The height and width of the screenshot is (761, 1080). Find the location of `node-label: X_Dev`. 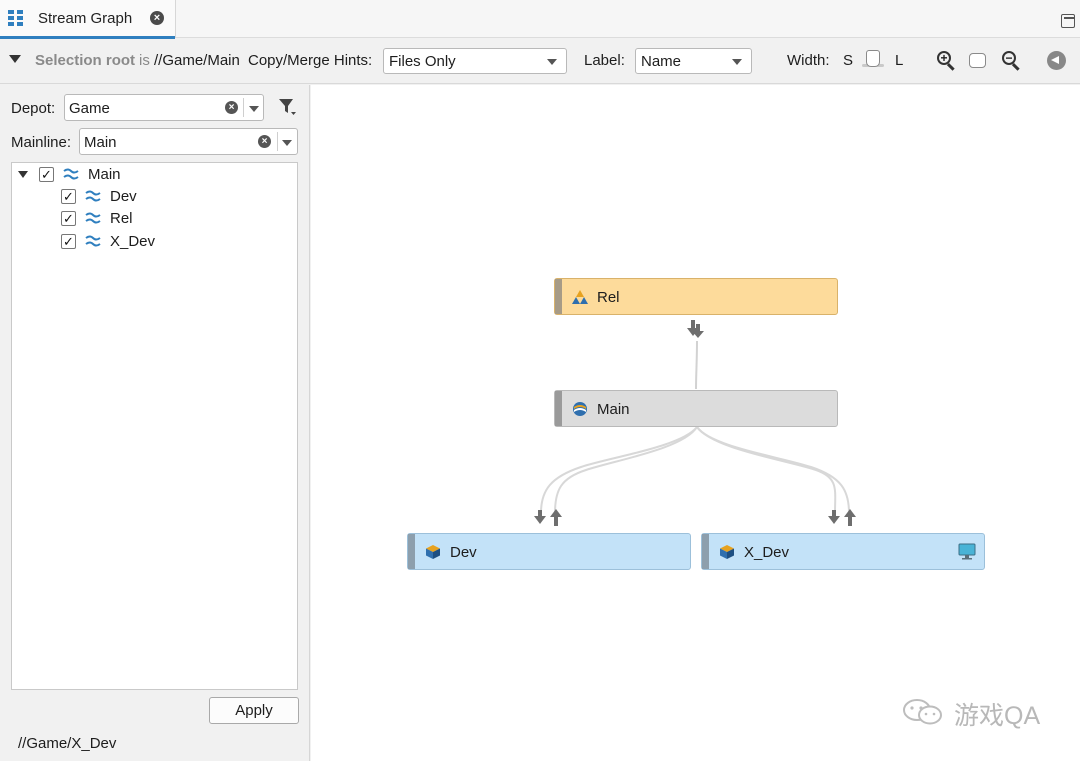

node-label: X_Dev is located at coordinates (767, 552).